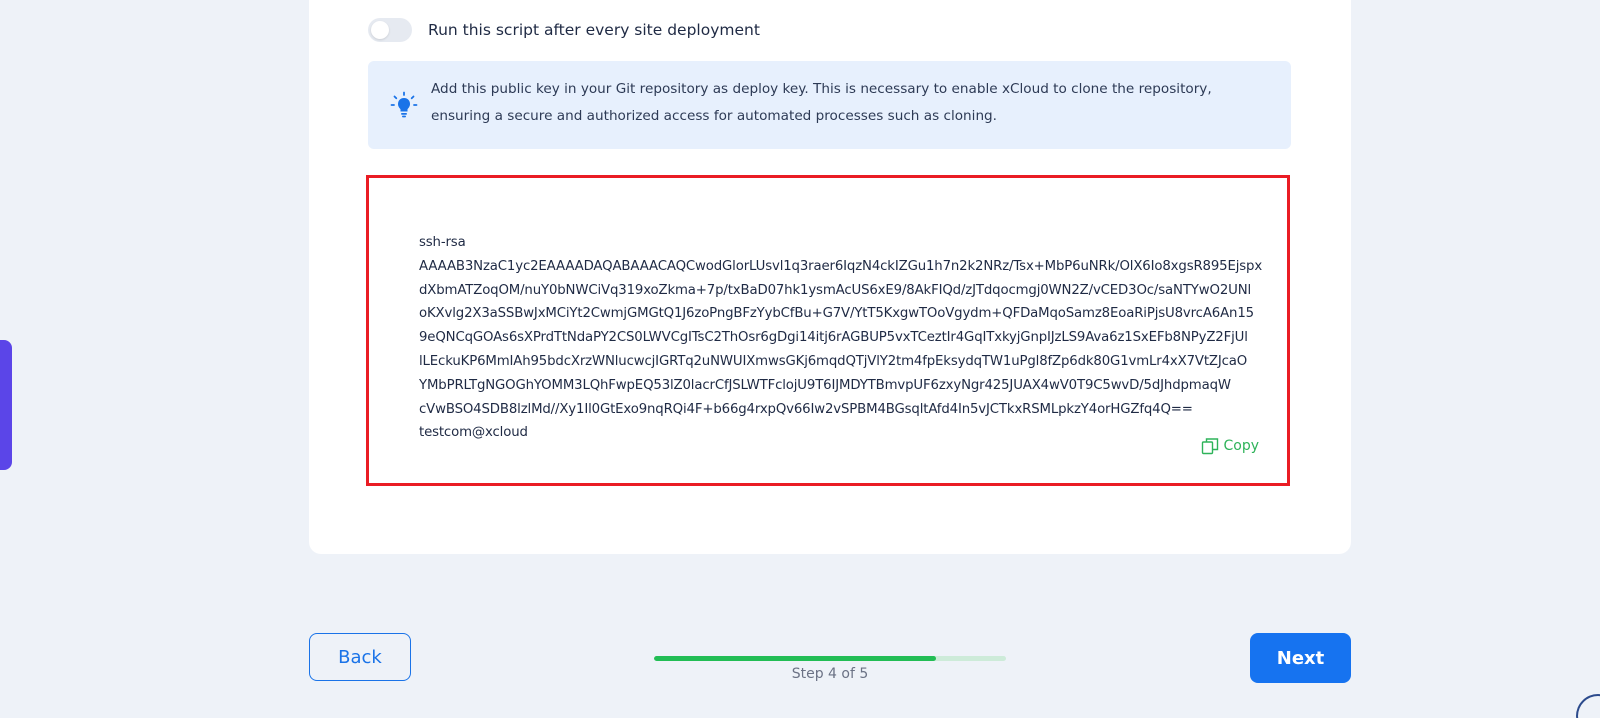 The height and width of the screenshot is (718, 1600). Describe the element at coordinates (1241, 446) in the screenshot. I see `copy-key-label: Copy` at that location.